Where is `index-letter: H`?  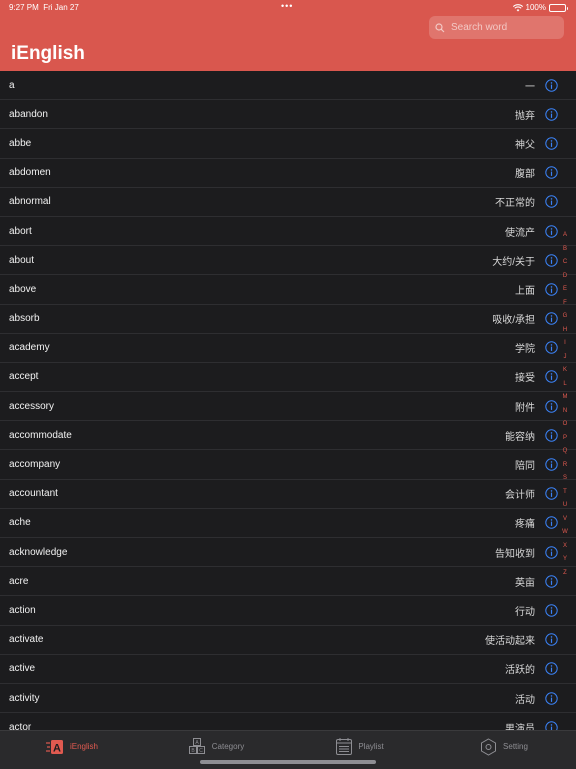 index-letter: H is located at coordinates (565, 331).